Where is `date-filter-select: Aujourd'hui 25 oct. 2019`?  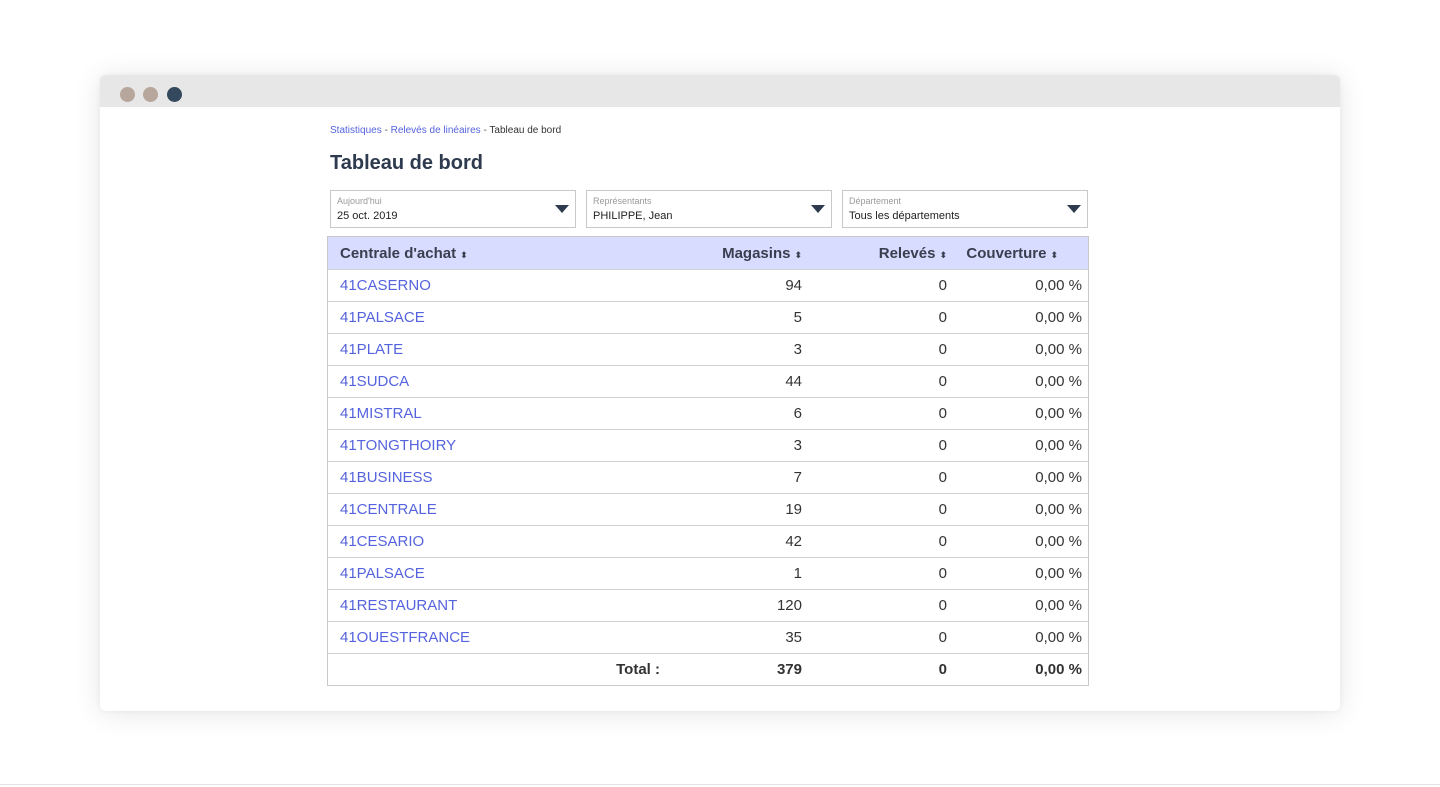
date-filter-select: Aujourd'hui 25 oct. 2019 is located at coordinates (453, 209).